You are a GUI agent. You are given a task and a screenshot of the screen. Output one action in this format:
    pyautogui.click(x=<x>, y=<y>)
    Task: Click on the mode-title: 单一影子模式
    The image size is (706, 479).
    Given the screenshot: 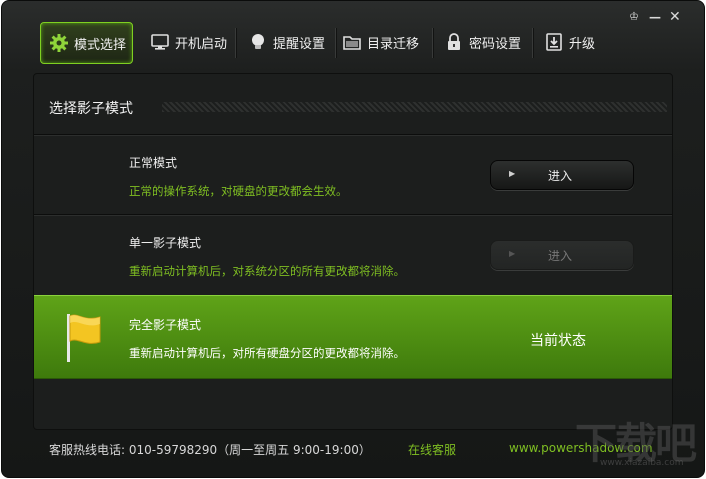 What is the action you would take?
    pyautogui.click(x=165, y=243)
    